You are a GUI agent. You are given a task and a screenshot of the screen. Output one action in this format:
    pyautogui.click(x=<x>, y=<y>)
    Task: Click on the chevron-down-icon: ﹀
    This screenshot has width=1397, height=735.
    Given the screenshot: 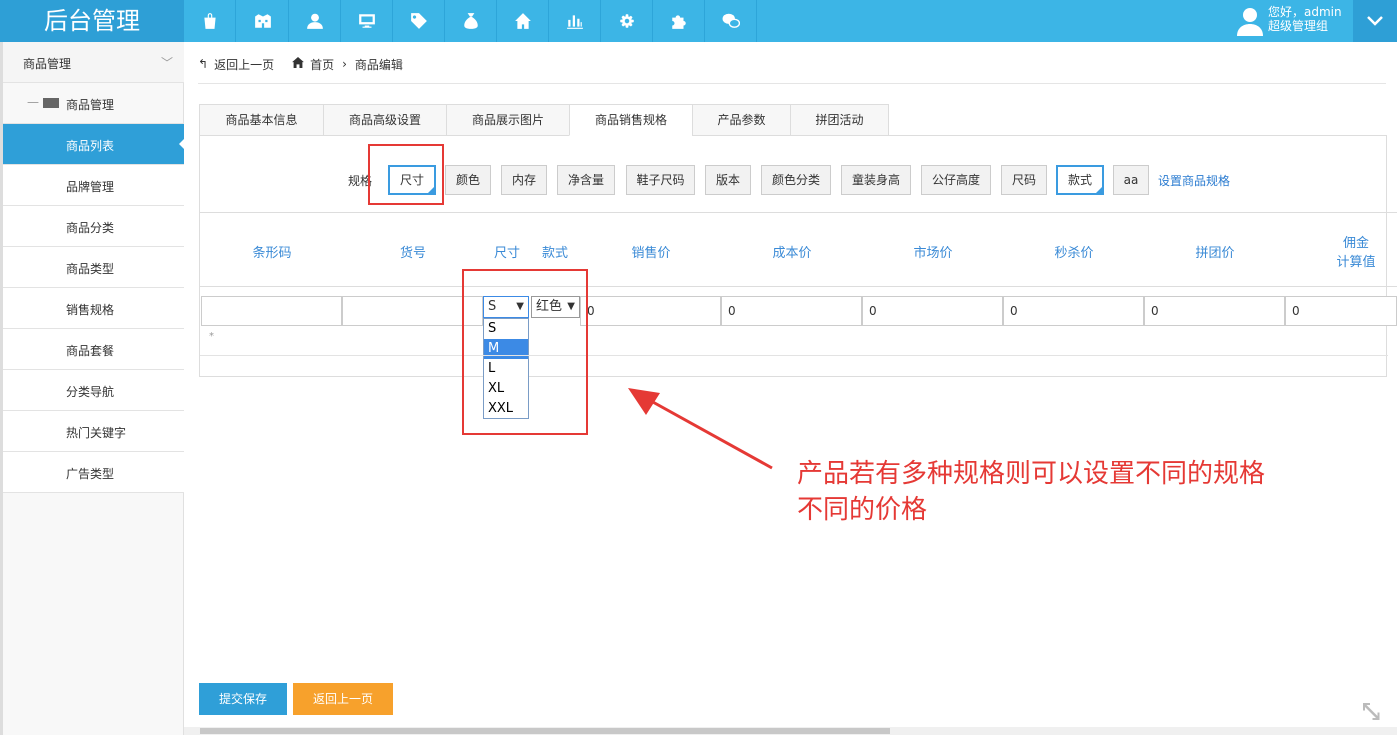 What is the action you would take?
    pyautogui.click(x=167, y=63)
    